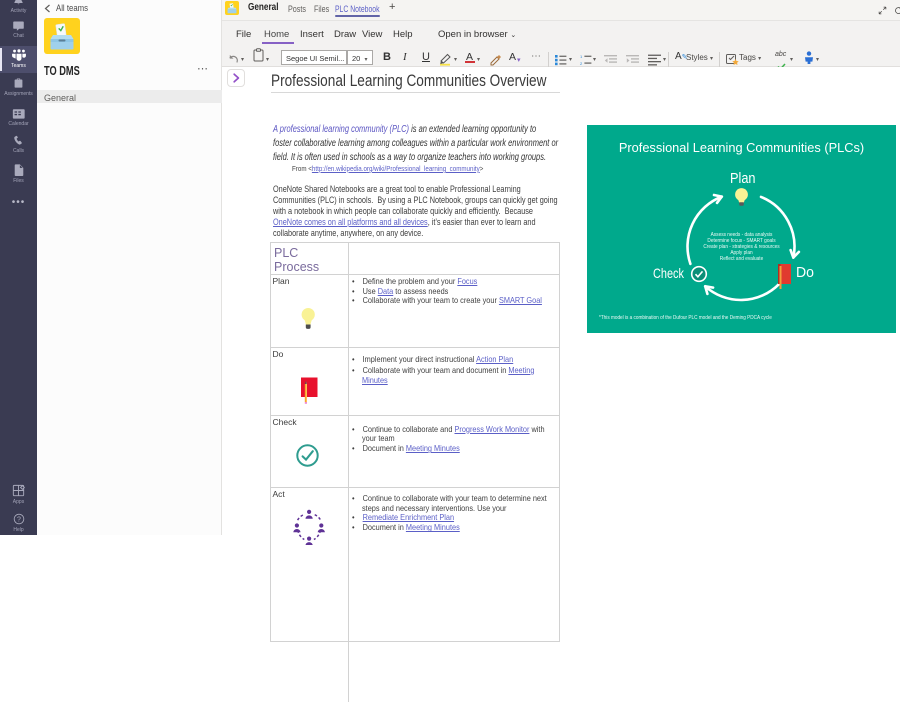  I want to click on svg-text: 1, so click(581, 56).